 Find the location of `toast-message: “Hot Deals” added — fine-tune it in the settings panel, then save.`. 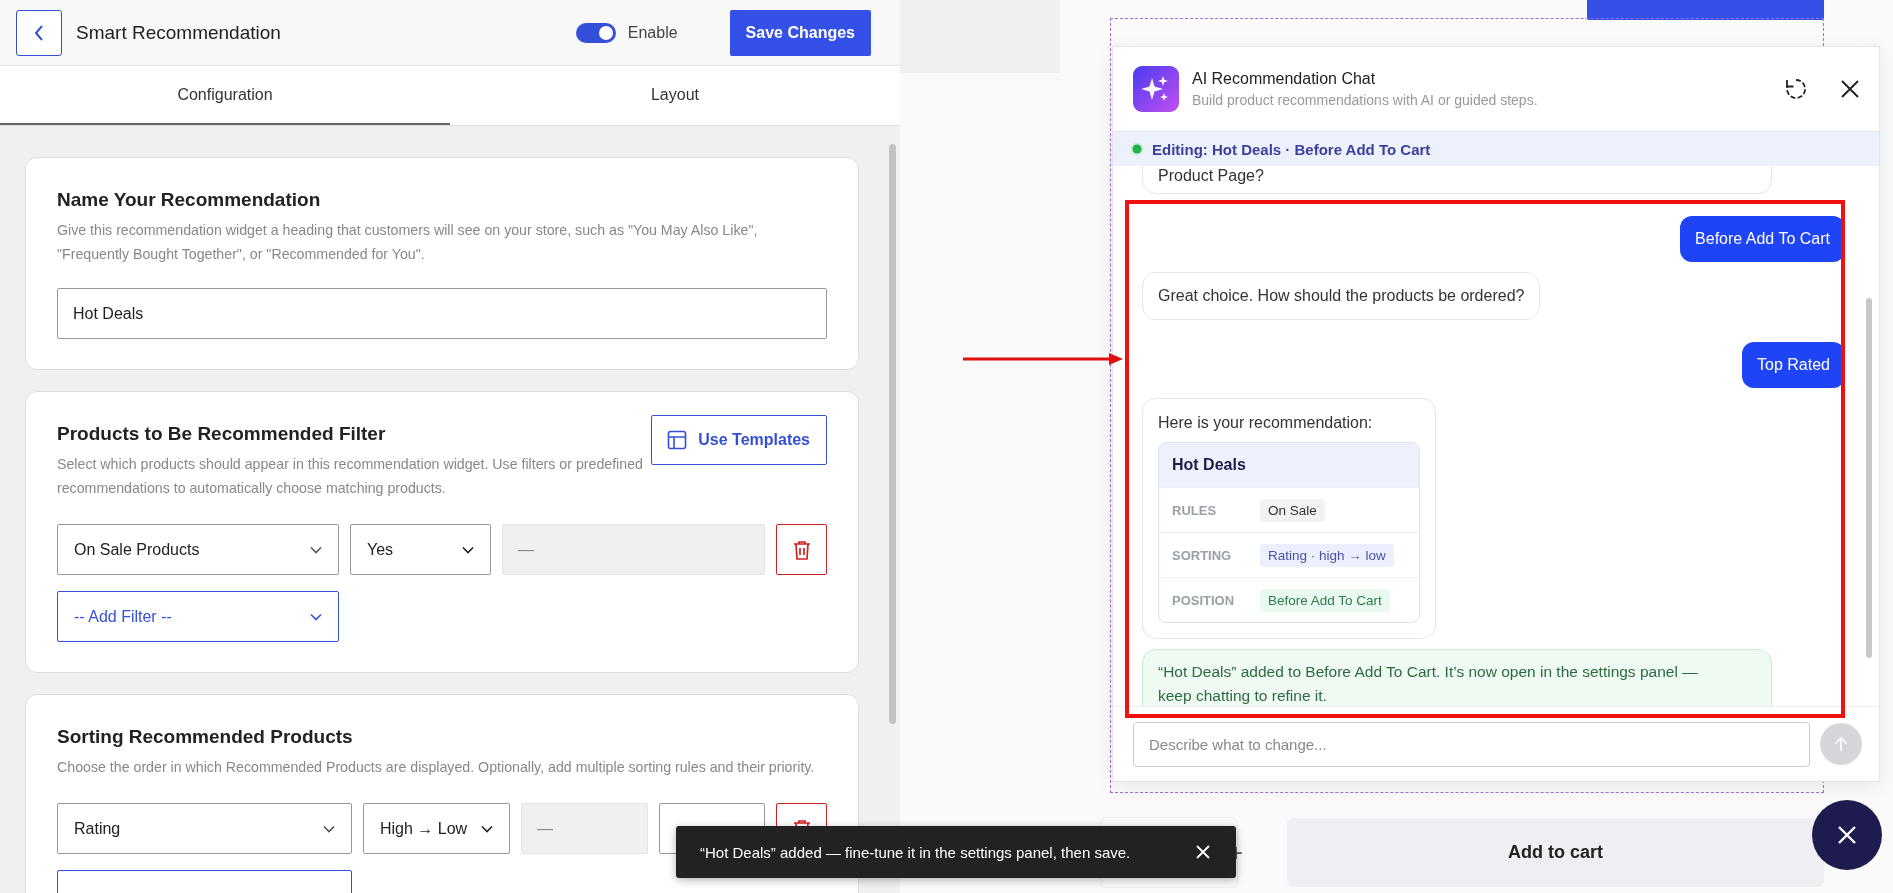

toast-message: “Hot Deals” added — fine-tune it in the settings panel, then save. is located at coordinates (915, 852).